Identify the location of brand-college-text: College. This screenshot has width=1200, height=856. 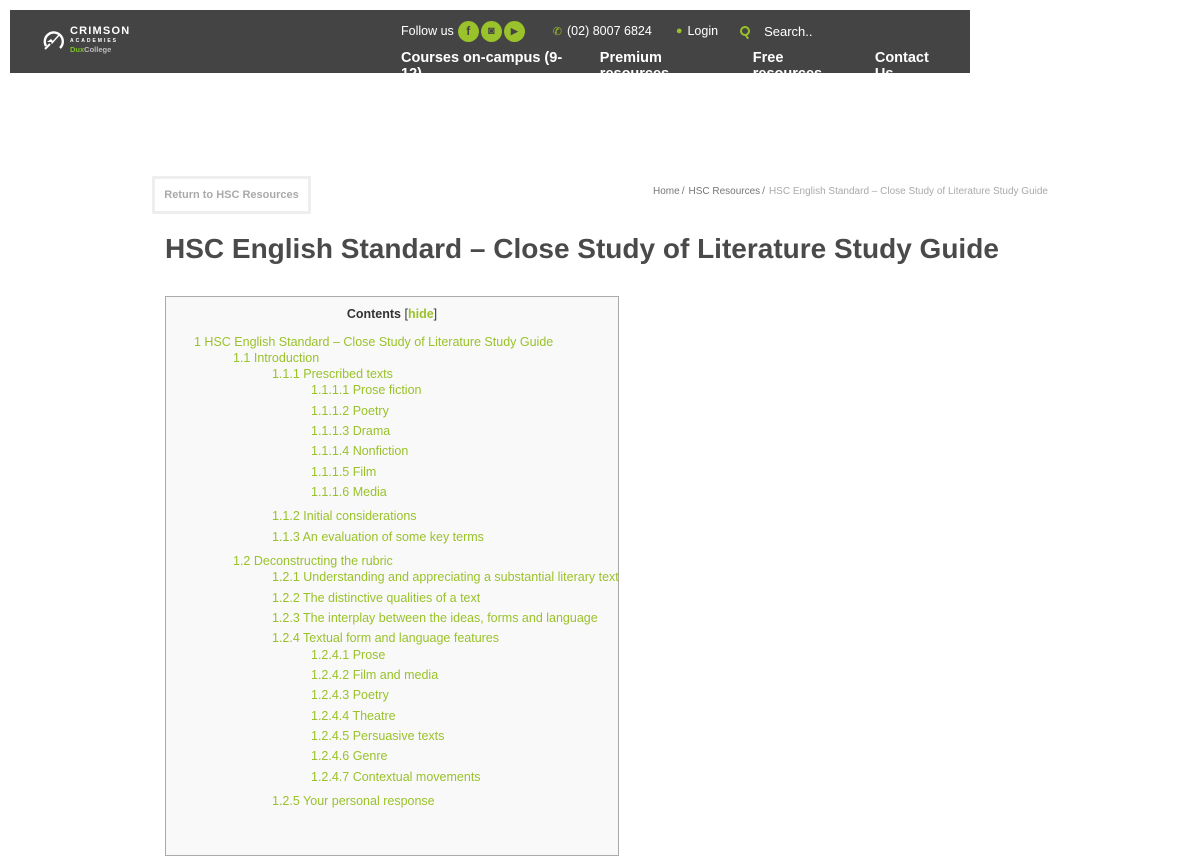
(98, 49).